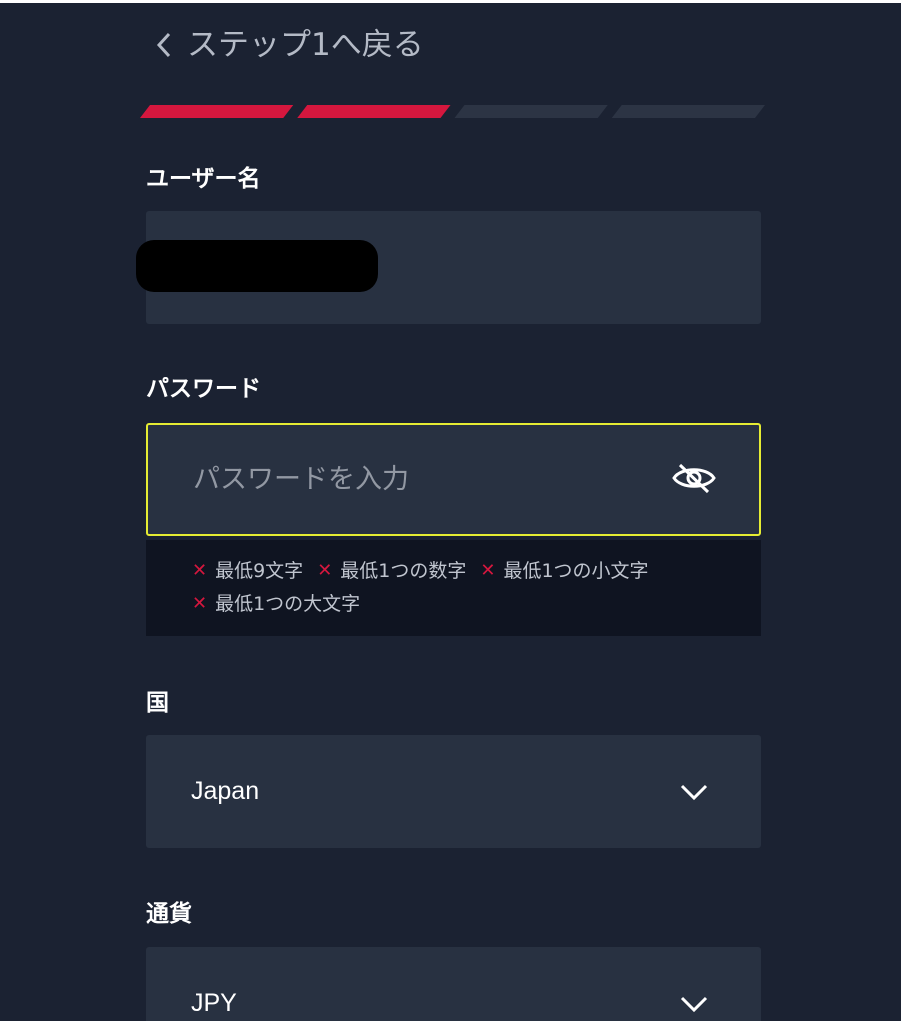 The image size is (904, 1024). I want to click on requirement-item: ✕ 最低9文字, so click(247, 571).